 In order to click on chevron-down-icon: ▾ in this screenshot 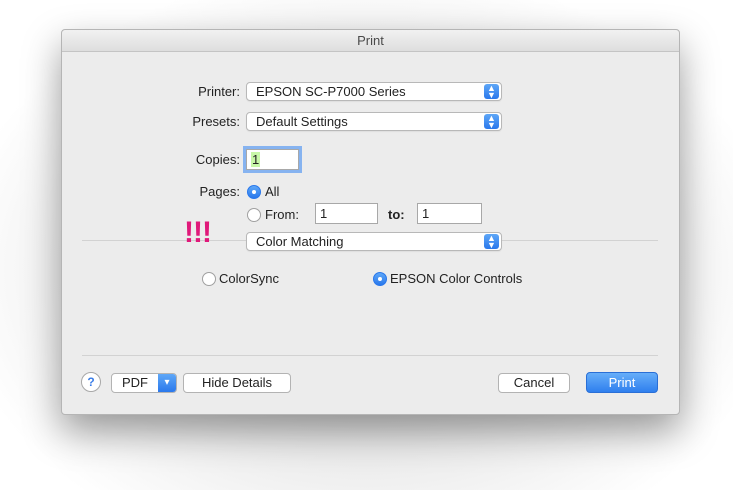, I will do `click(167, 383)`.